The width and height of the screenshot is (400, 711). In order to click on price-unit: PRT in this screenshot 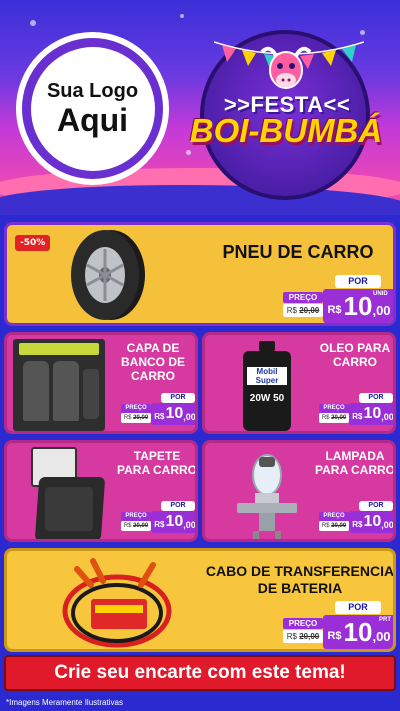, I will do `click(385, 620)`.